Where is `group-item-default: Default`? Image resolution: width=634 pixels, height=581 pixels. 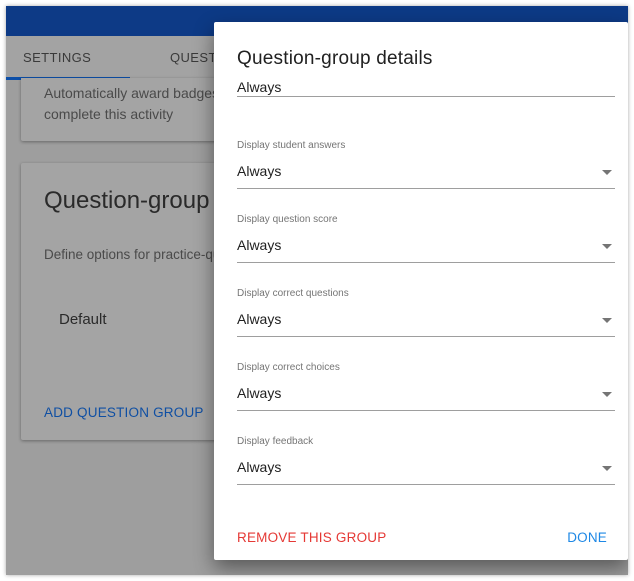
group-item-default: Default is located at coordinates (83, 319).